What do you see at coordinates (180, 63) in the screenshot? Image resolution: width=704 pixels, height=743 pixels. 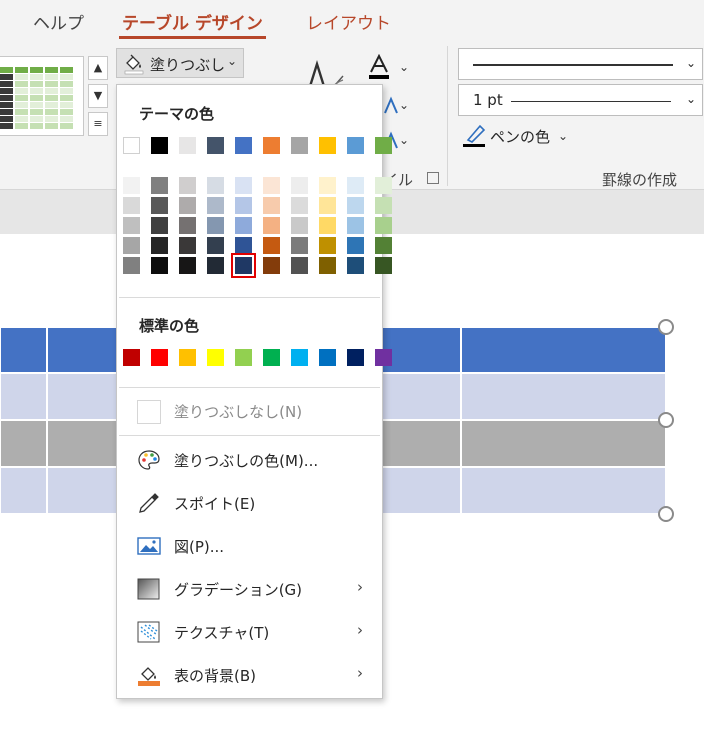 I see `fill-button: 塗りつぶし ⌄` at bounding box center [180, 63].